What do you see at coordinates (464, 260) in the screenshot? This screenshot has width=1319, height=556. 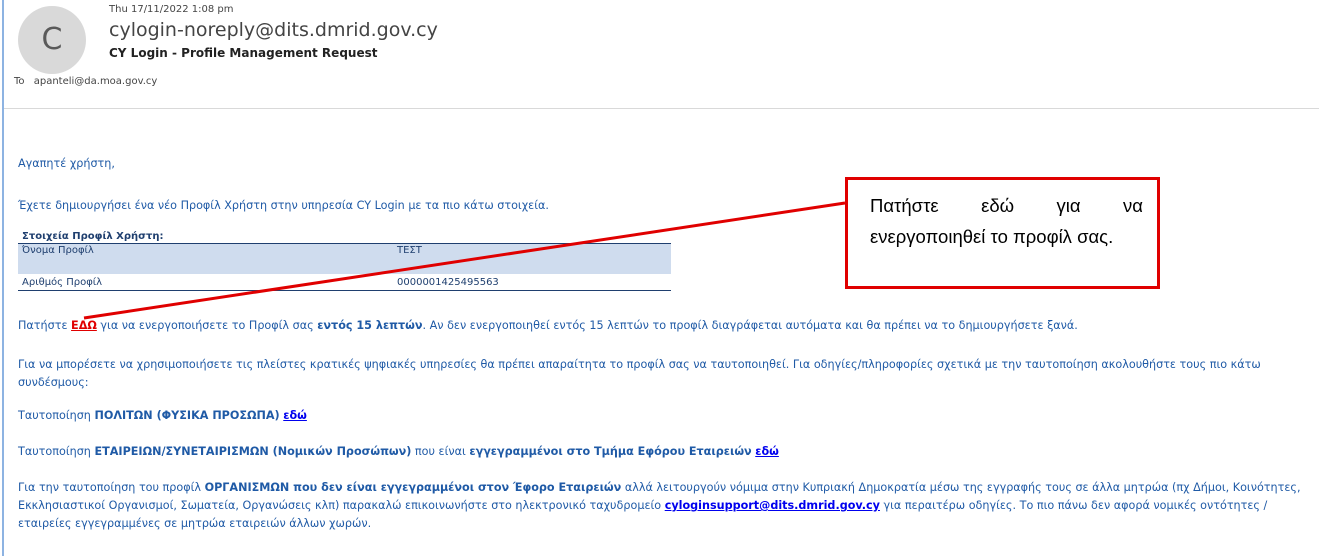 I see `annotation-line` at bounding box center [464, 260].